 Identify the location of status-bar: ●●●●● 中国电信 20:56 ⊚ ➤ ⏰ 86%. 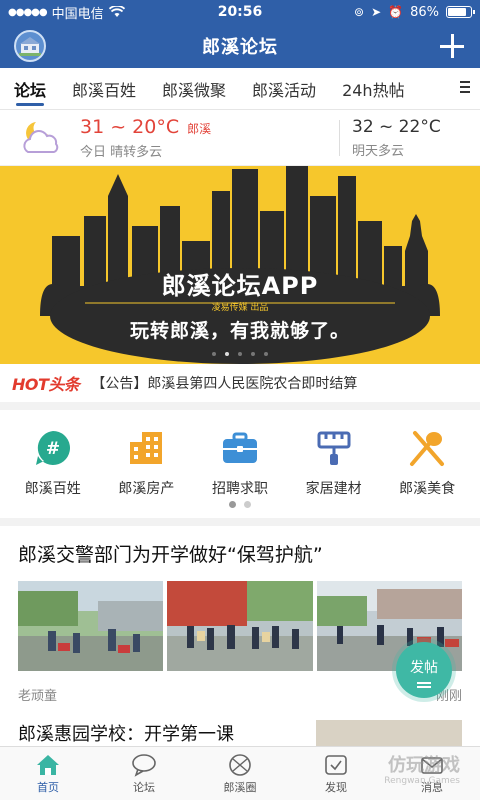
(240, 12).